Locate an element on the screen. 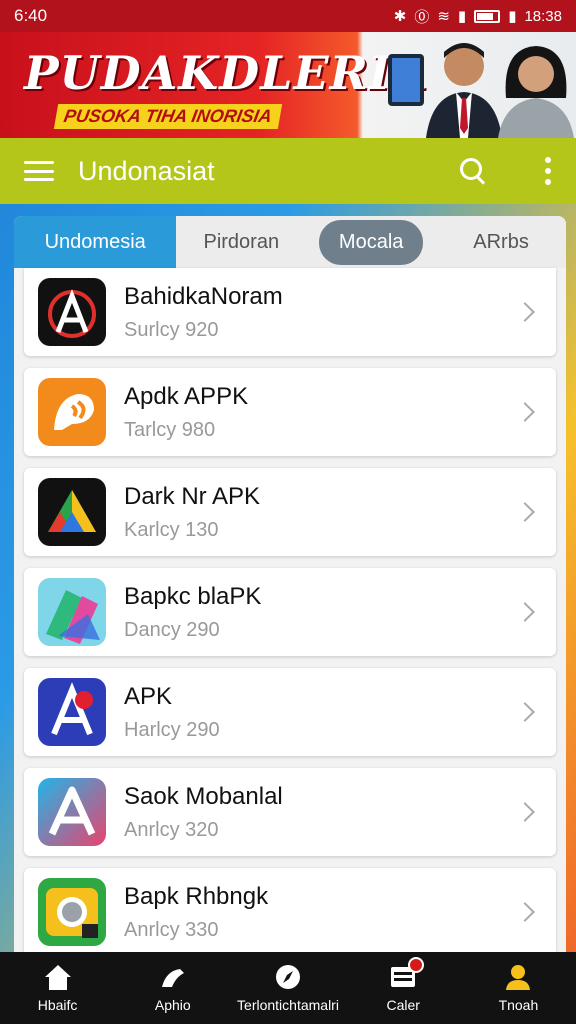 The width and height of the screenshot is (576, 1024). list-item: APK Harlcy 290 is located at coordinates (290, 712).